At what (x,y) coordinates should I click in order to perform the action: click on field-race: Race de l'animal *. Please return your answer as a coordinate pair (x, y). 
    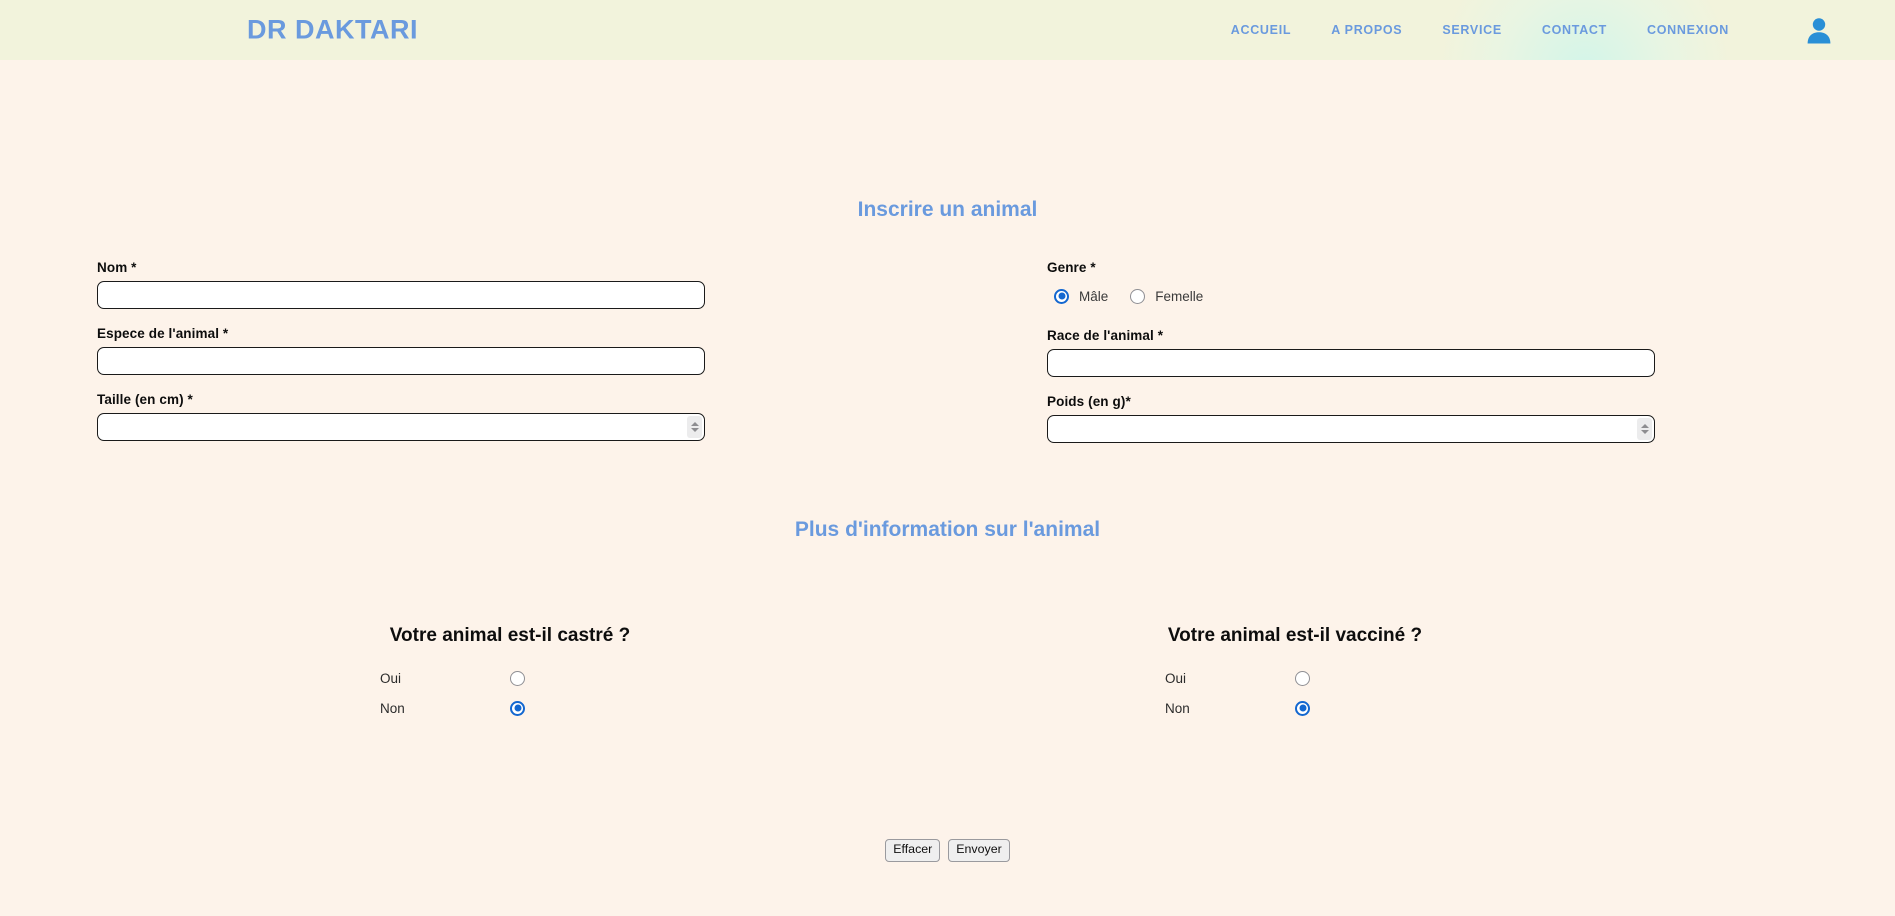
    Looking at the image, I should click on (1351, 352).